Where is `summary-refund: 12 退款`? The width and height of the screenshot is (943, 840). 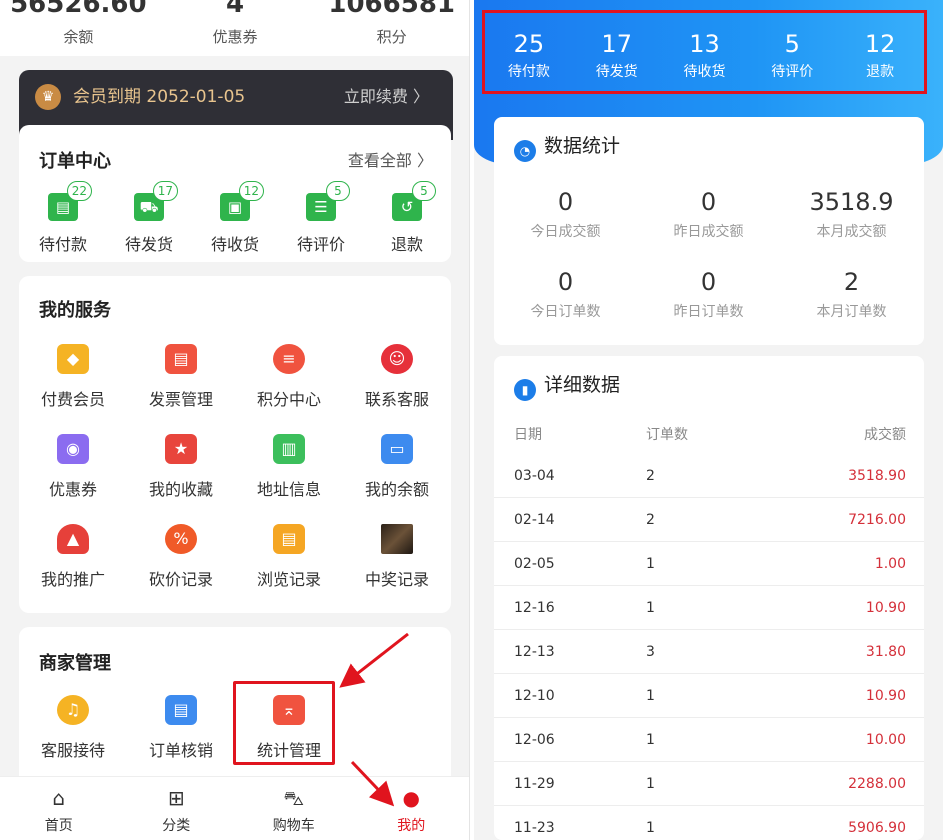
summary-refund: 12 退款 is located at coordinates (880, 52).